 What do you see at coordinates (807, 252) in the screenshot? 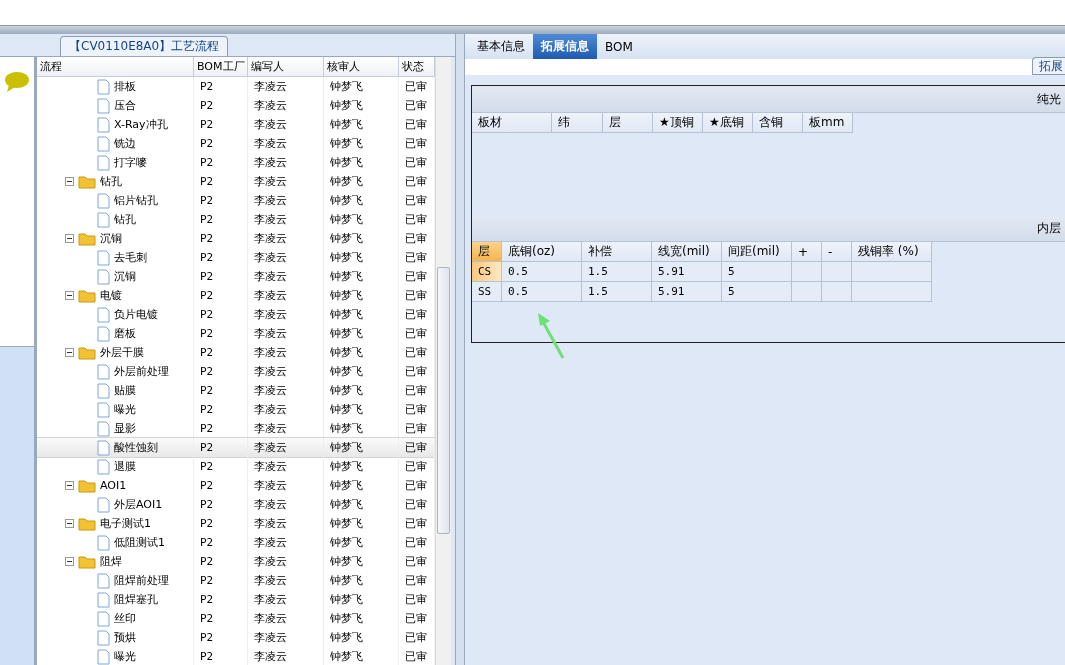
I see `column-header: +` at bounding box center [807, 252].